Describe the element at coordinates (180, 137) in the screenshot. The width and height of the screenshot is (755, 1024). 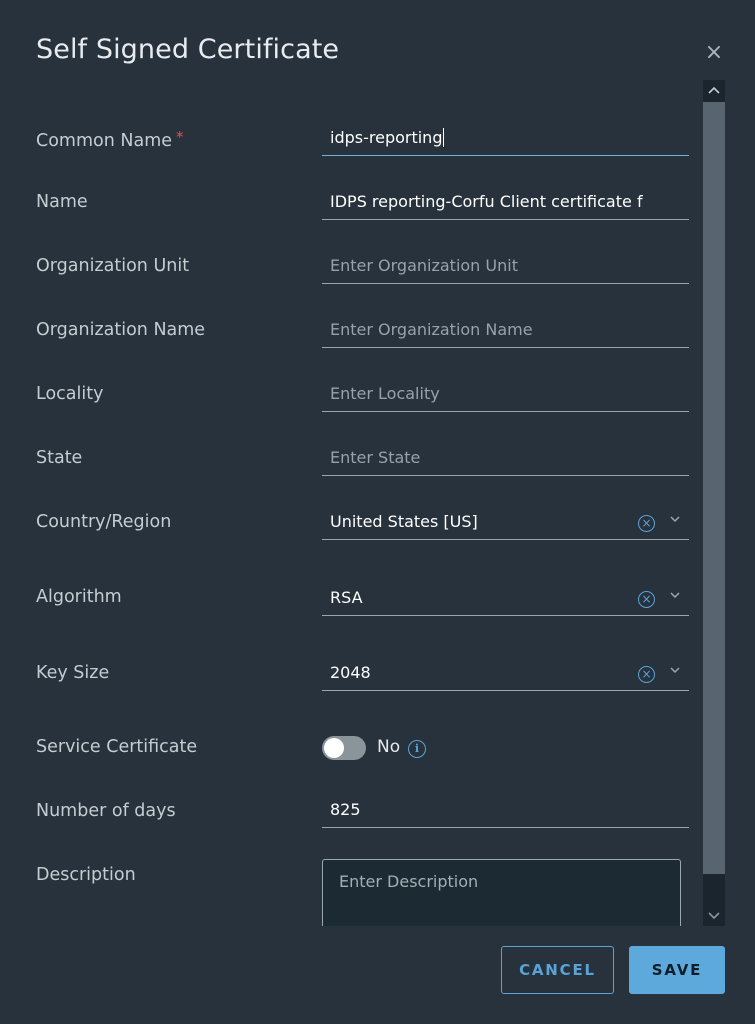
I see `required-indicator: *` at that location.